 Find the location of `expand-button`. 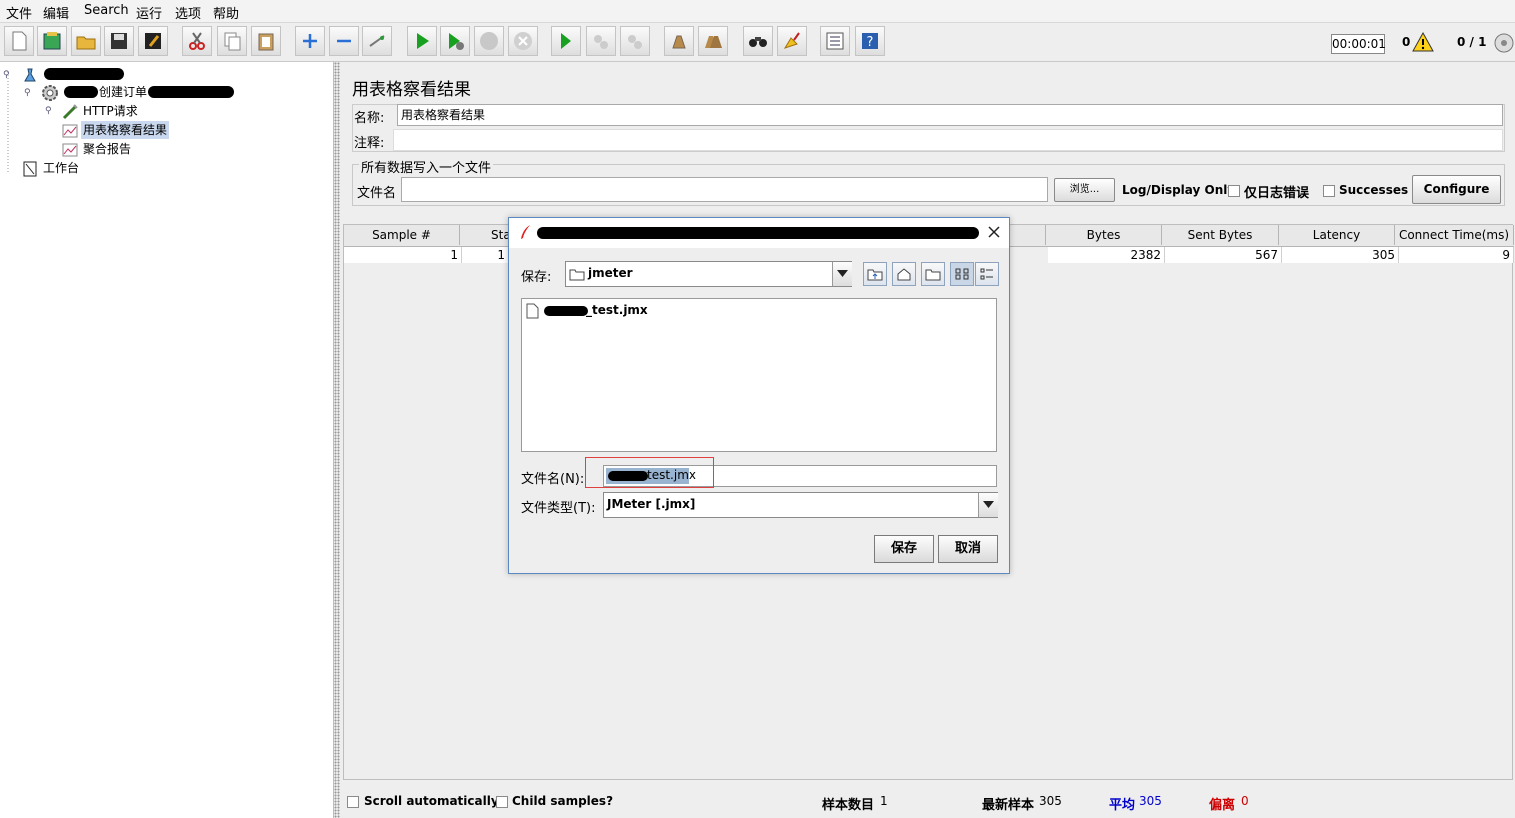

expand-button is located at coordinates (310, 41).